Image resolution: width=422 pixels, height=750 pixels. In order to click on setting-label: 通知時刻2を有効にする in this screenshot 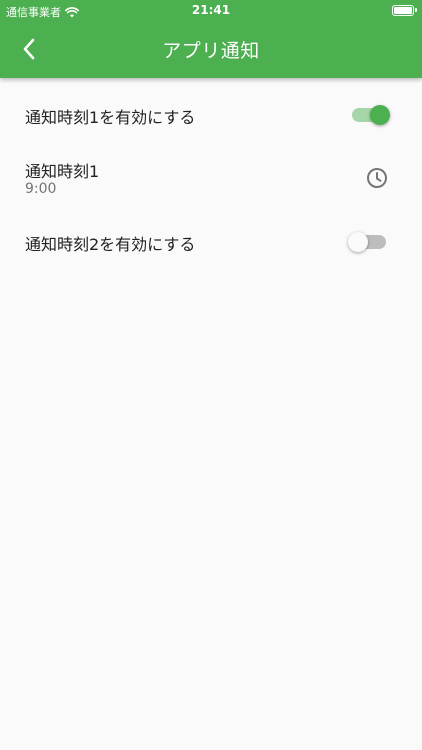, I will do `click(110, 244)`.